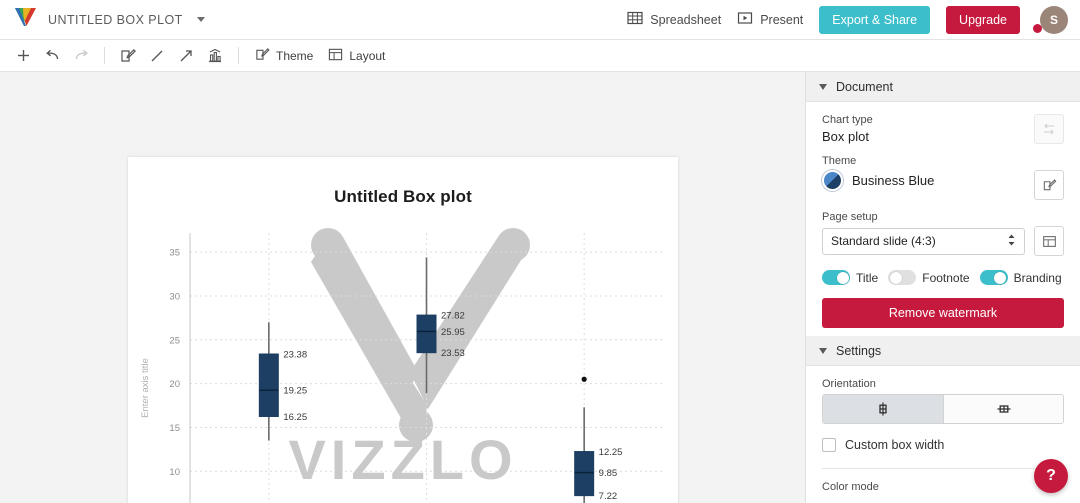 The image size is (1080, 503). What do you see at coordinates (157, 56) in the screenshot?
I see `line-icon` at bounding box center [157, 56].